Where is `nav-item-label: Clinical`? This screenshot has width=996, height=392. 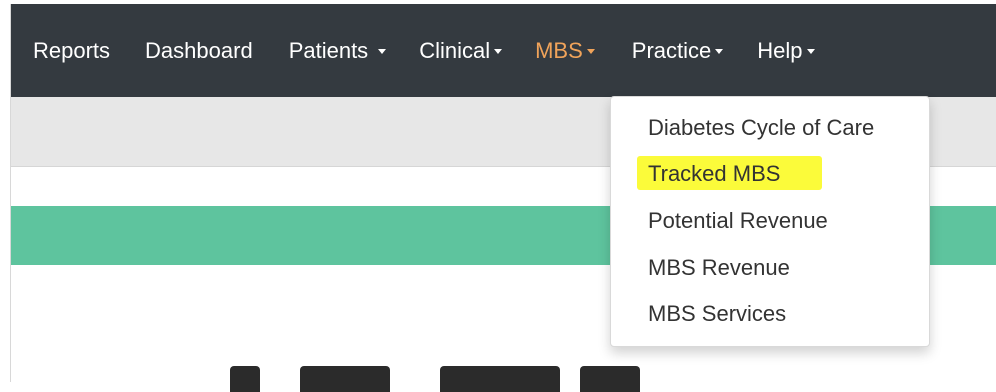 nav-item-label: Clinical is located at coordinates (455, 50).